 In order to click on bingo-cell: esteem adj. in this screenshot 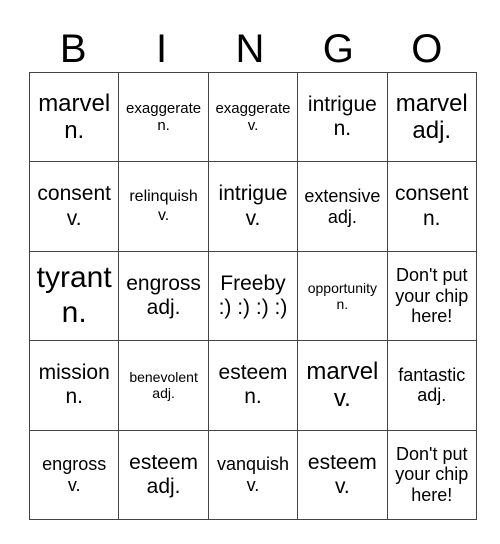, I will do `click(163, 474)`.